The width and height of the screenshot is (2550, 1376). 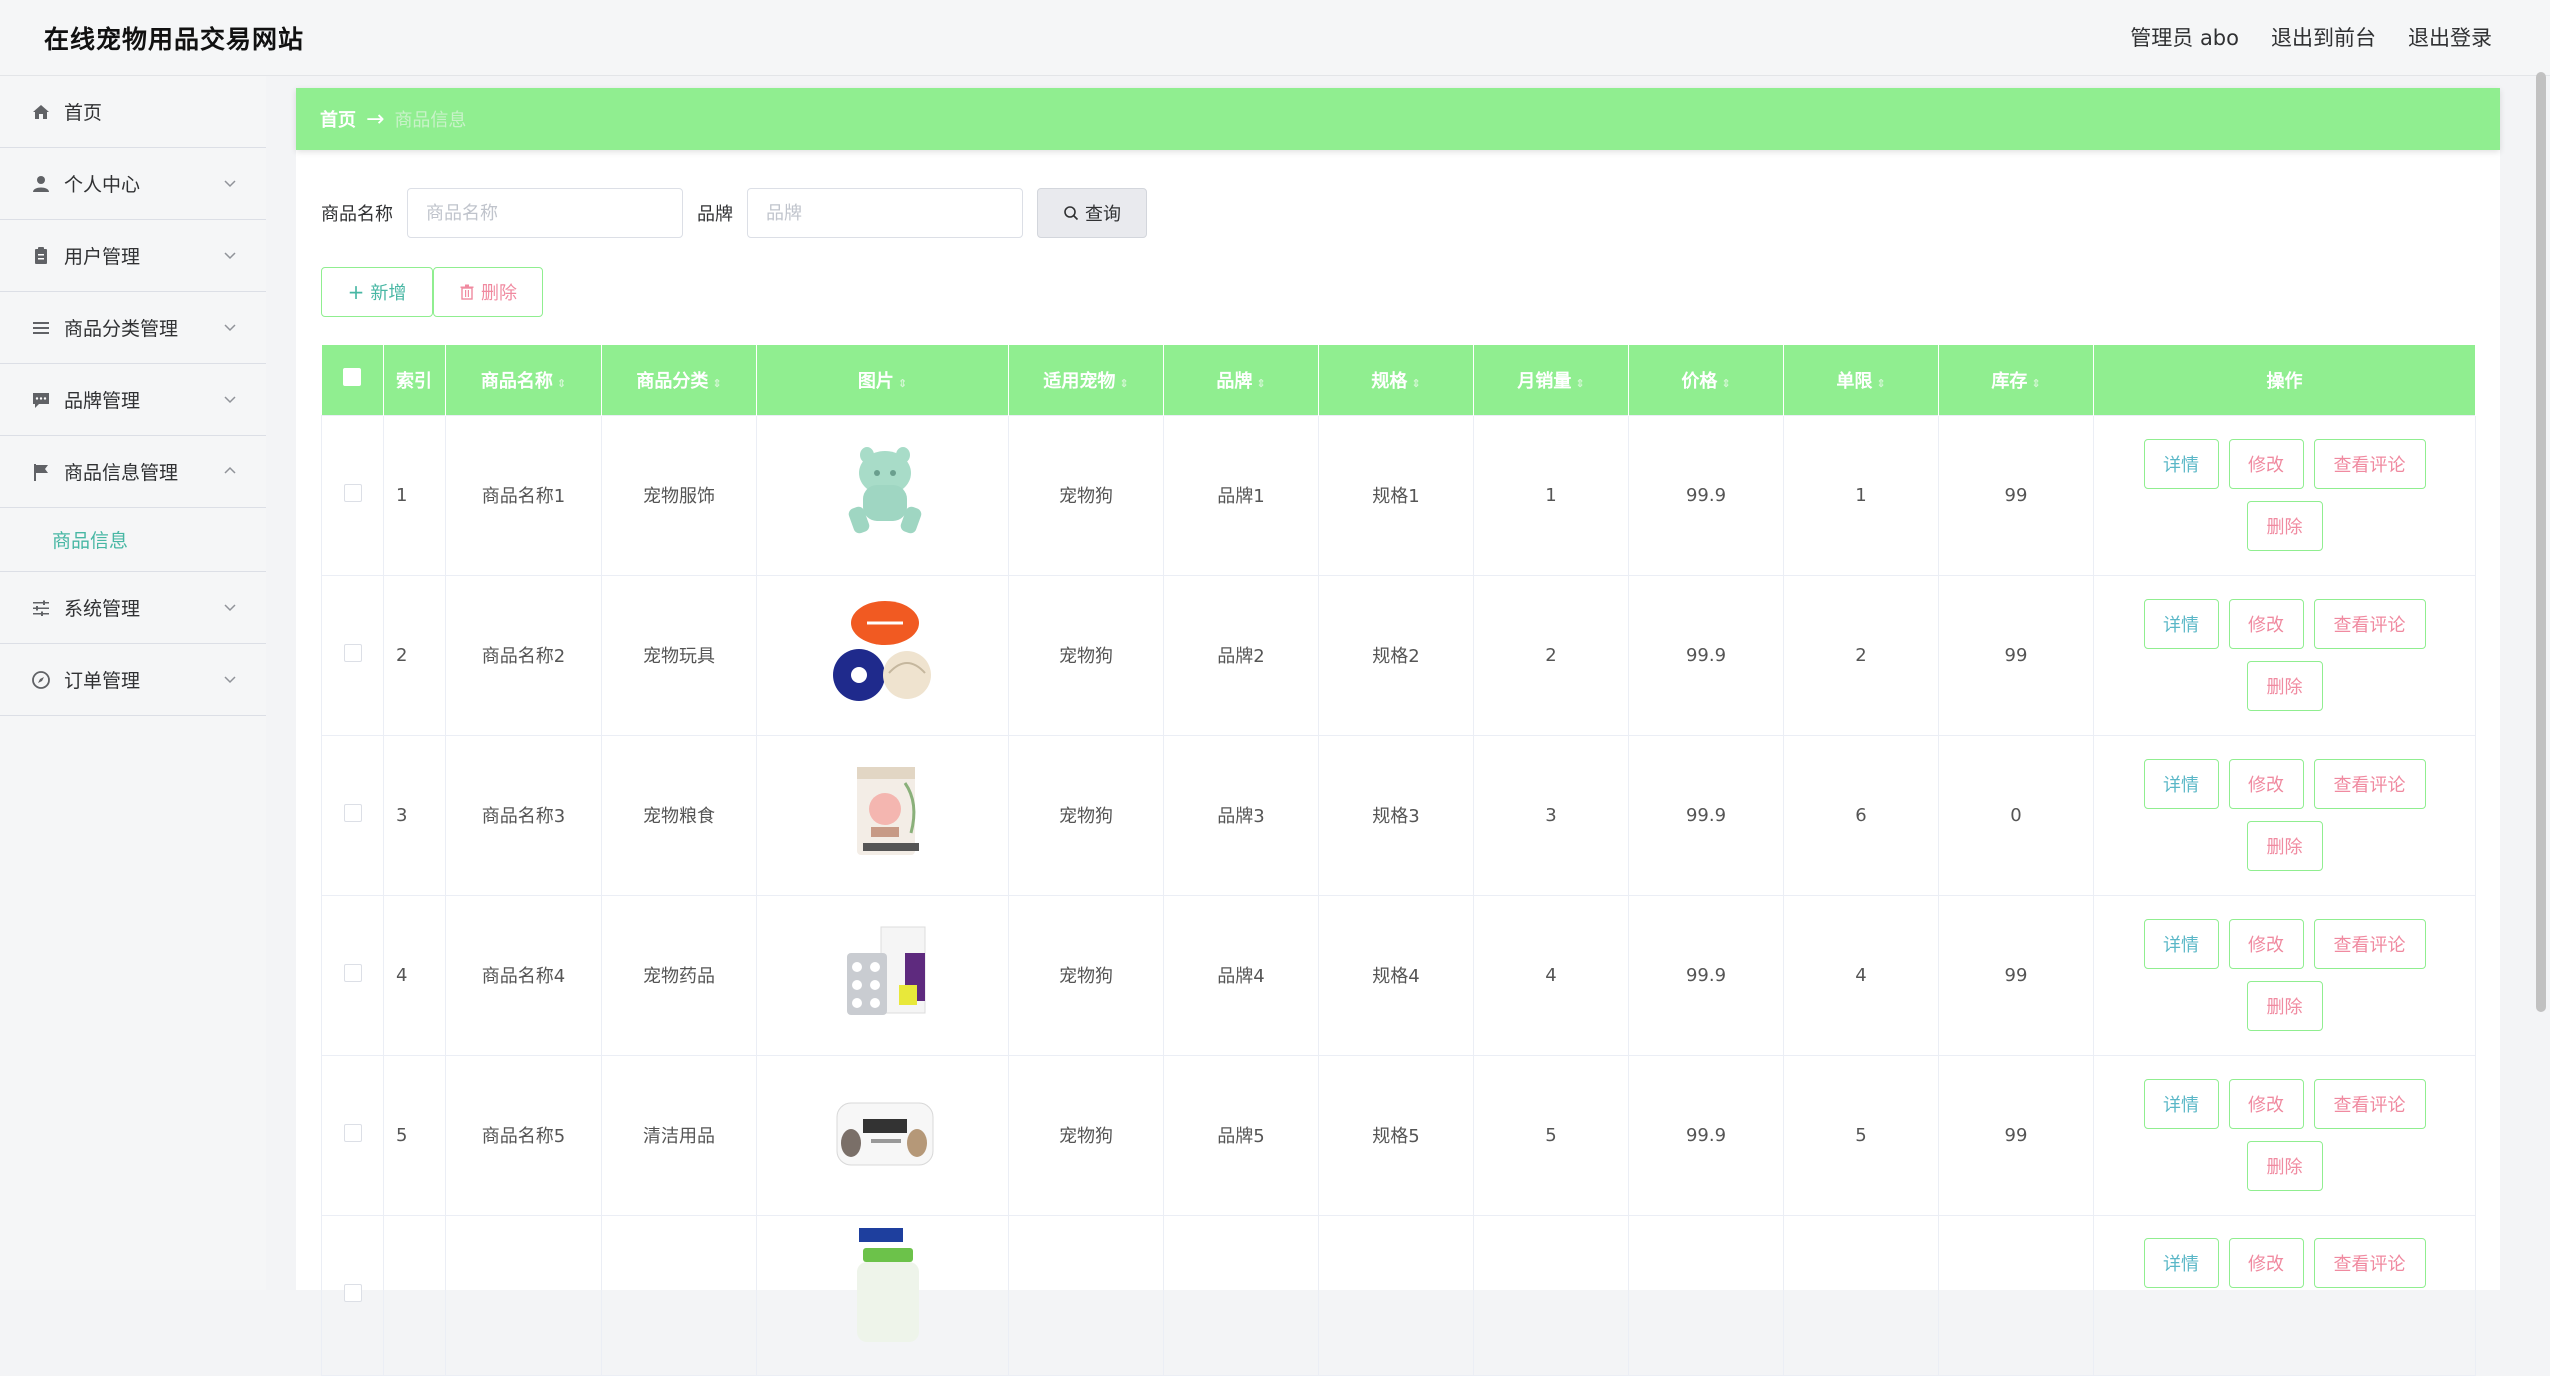 I want to click on sidebar-item-category: 商品分类管理, so click(x=133, y=328).